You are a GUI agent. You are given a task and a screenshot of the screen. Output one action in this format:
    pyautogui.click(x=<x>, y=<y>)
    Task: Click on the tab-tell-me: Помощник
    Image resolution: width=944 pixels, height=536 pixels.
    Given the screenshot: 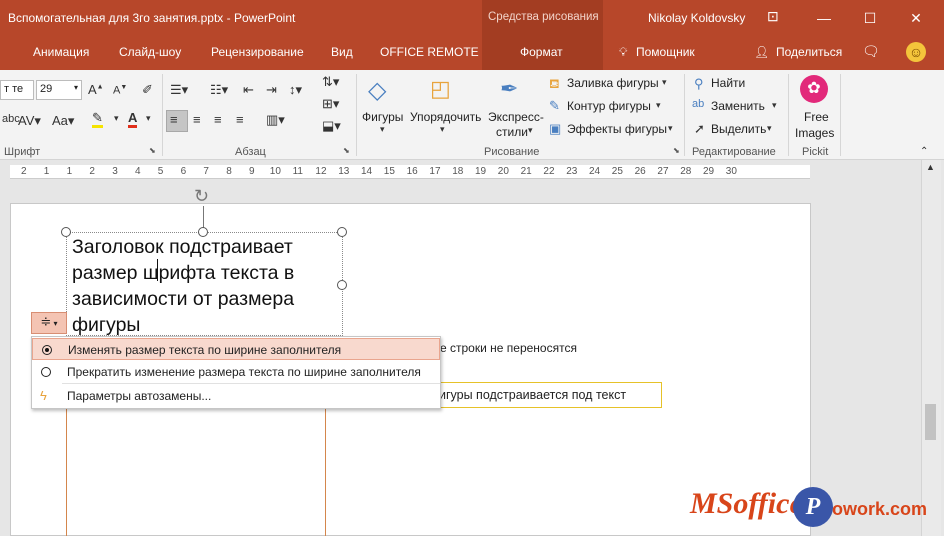 What is the action you would take?
    pyautogui.click(x=665, y=52)
    